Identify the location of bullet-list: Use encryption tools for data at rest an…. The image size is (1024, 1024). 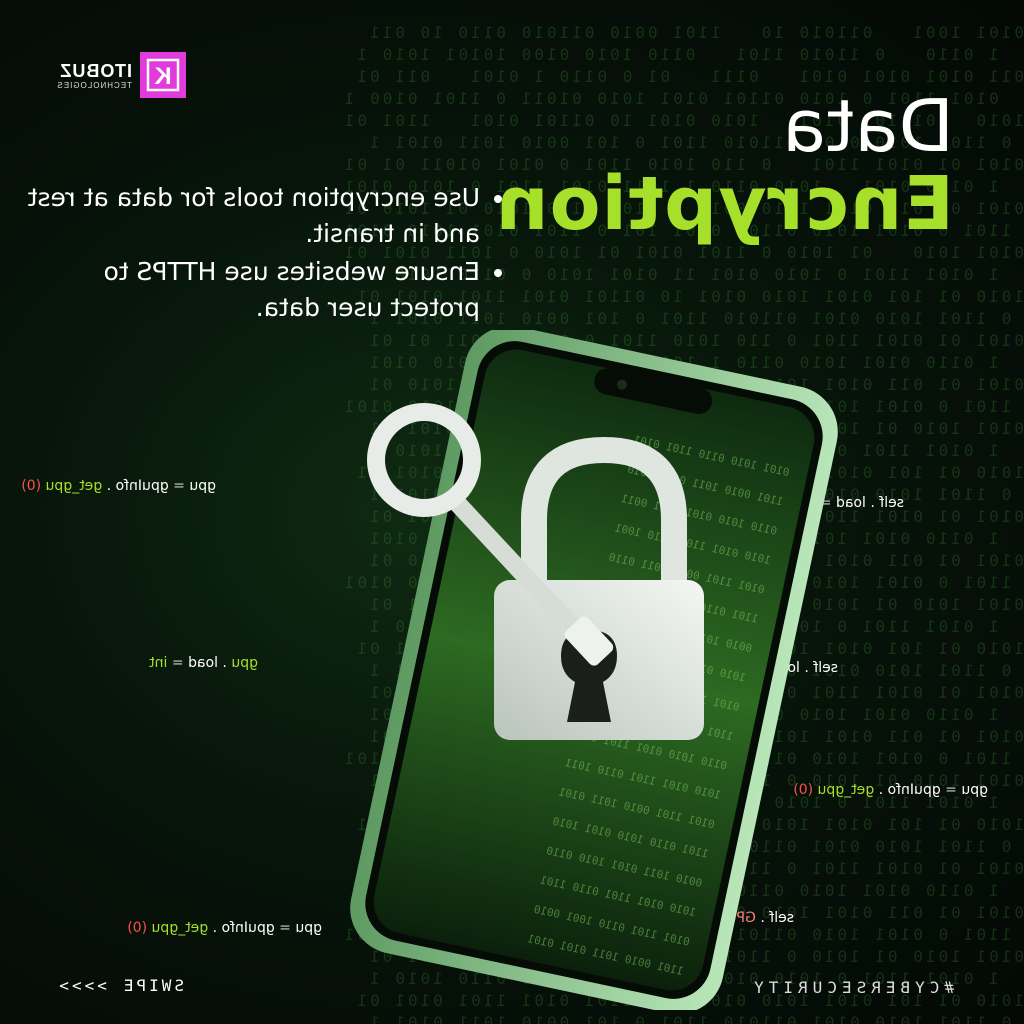
(257, 254).